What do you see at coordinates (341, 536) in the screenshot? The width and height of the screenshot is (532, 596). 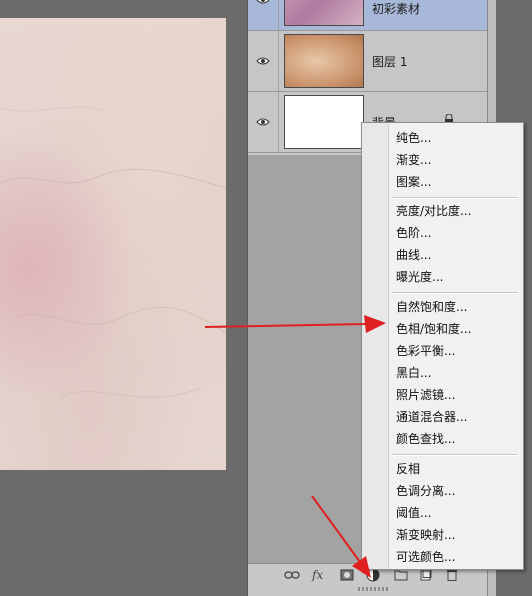 I see `arrow-to-adjustment-button` at bounding box center [341, 536].